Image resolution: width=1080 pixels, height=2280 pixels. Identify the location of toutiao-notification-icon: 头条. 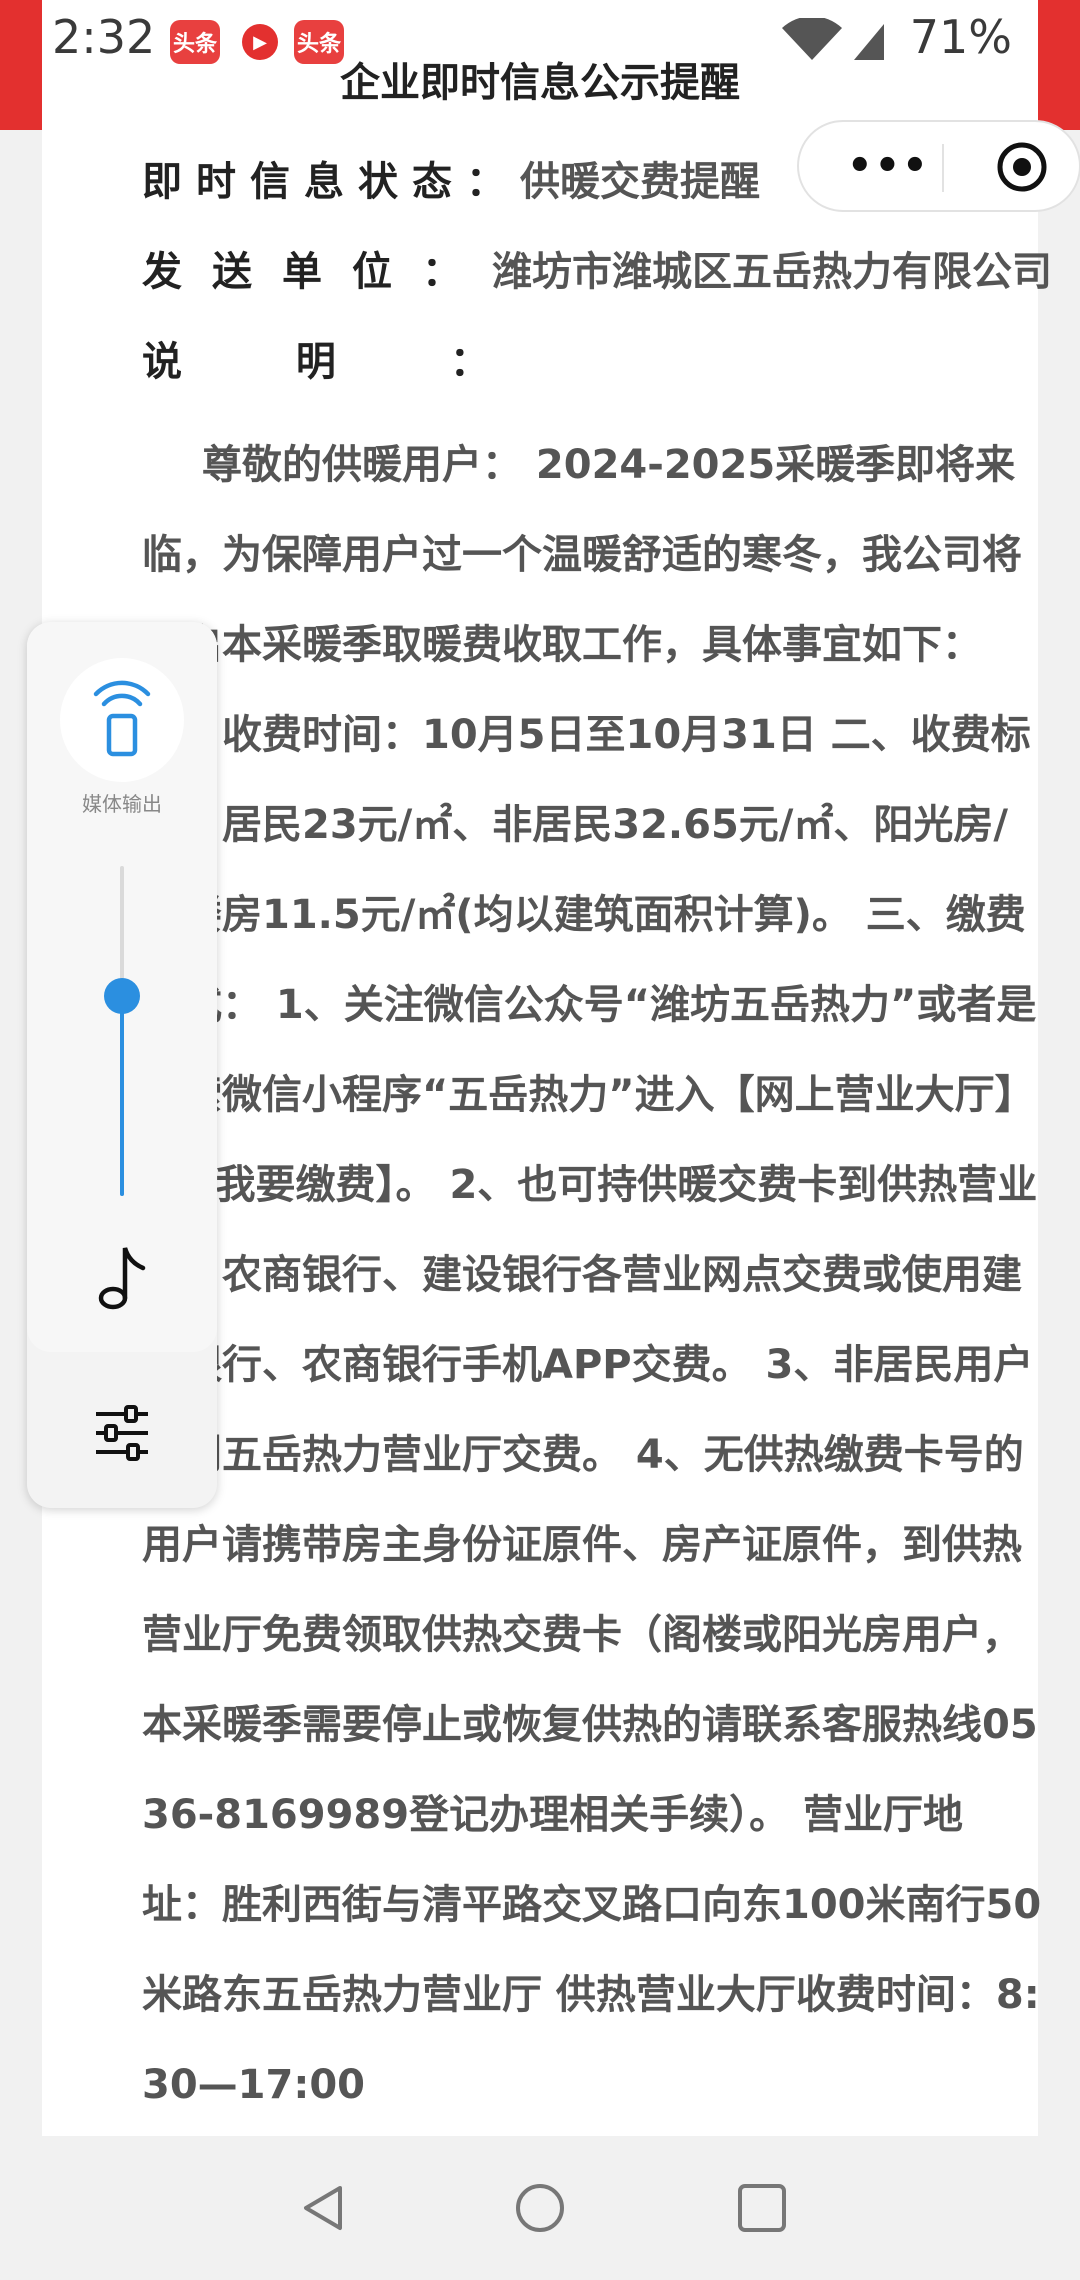
(195, 42).